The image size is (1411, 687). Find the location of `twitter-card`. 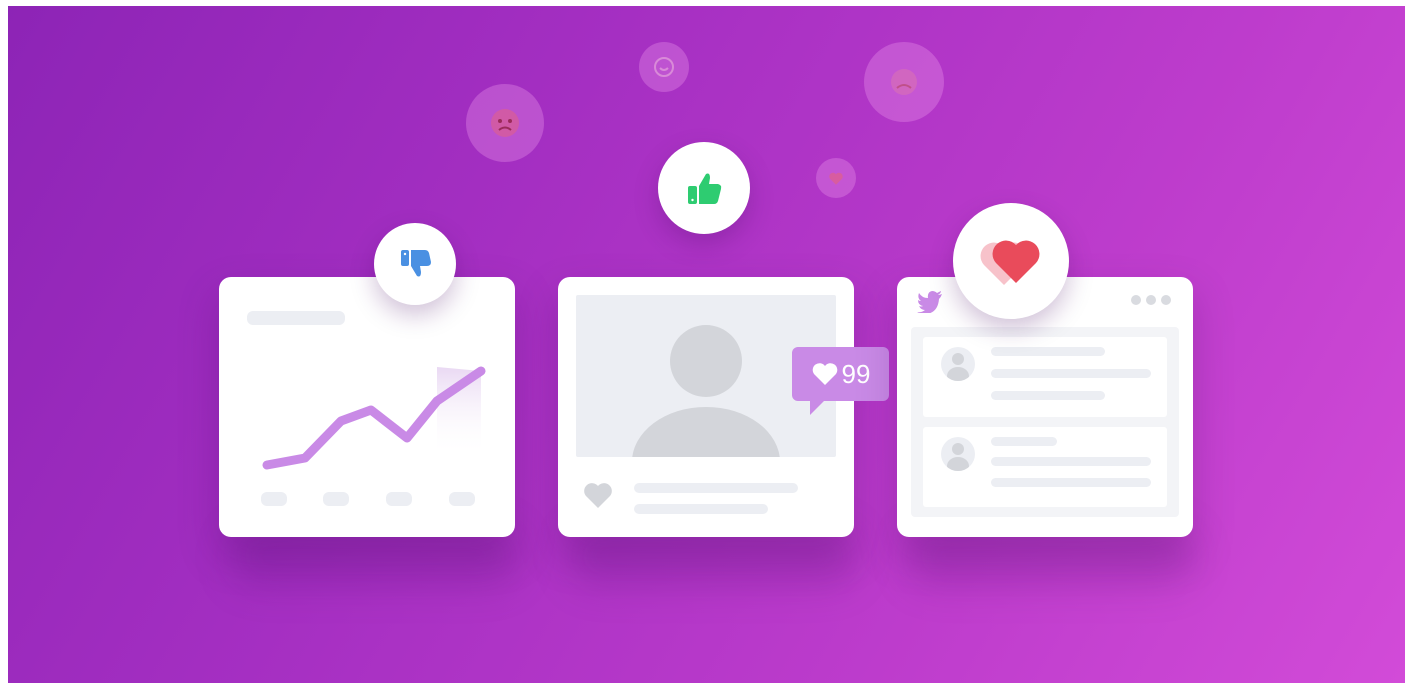

twitter-card is located at coordinates (1045, 407).